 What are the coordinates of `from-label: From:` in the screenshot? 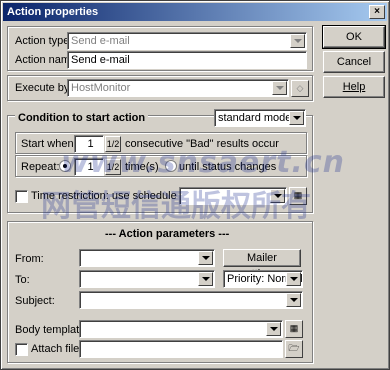 It's located at (29, 259).